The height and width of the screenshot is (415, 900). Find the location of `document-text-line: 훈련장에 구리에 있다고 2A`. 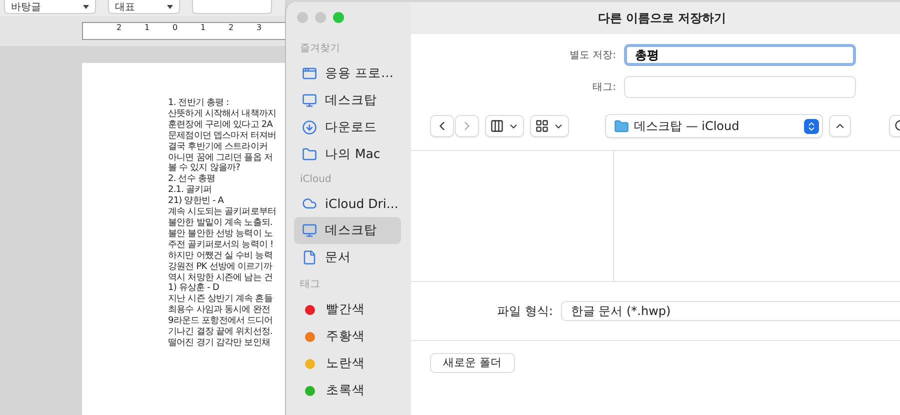

document-text-line: 훈련장에 구리에 있다고 2A is located at coordinates (221, 125).